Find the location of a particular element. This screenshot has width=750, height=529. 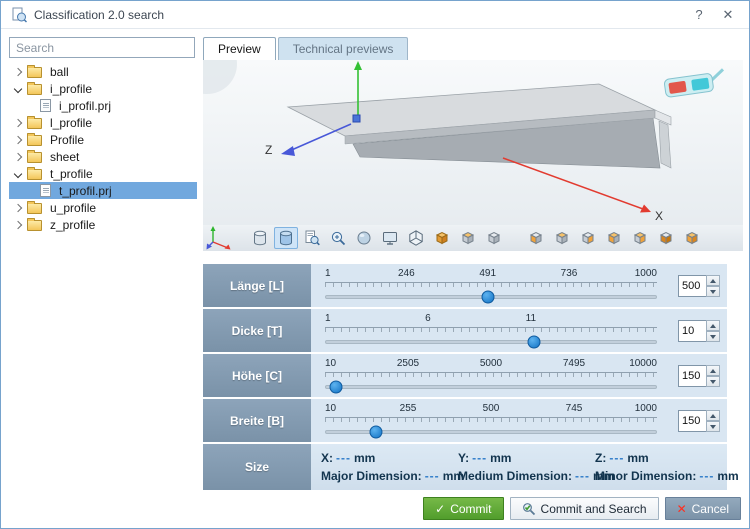

tree-item-label: l_profile is located at coordinates (71, 122).